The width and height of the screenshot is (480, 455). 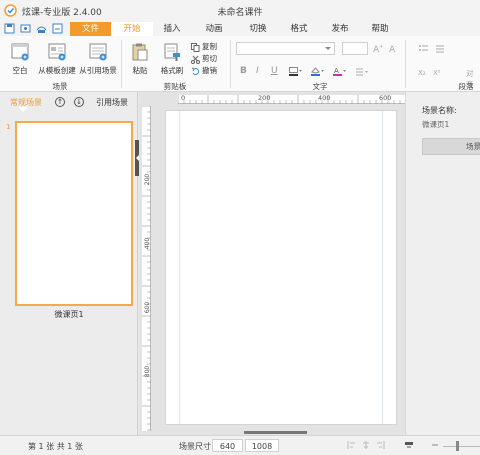 What do you see at coordinates (57, 28) in the screenshot?
I see `share-icon` at bounding box center [57, 28].